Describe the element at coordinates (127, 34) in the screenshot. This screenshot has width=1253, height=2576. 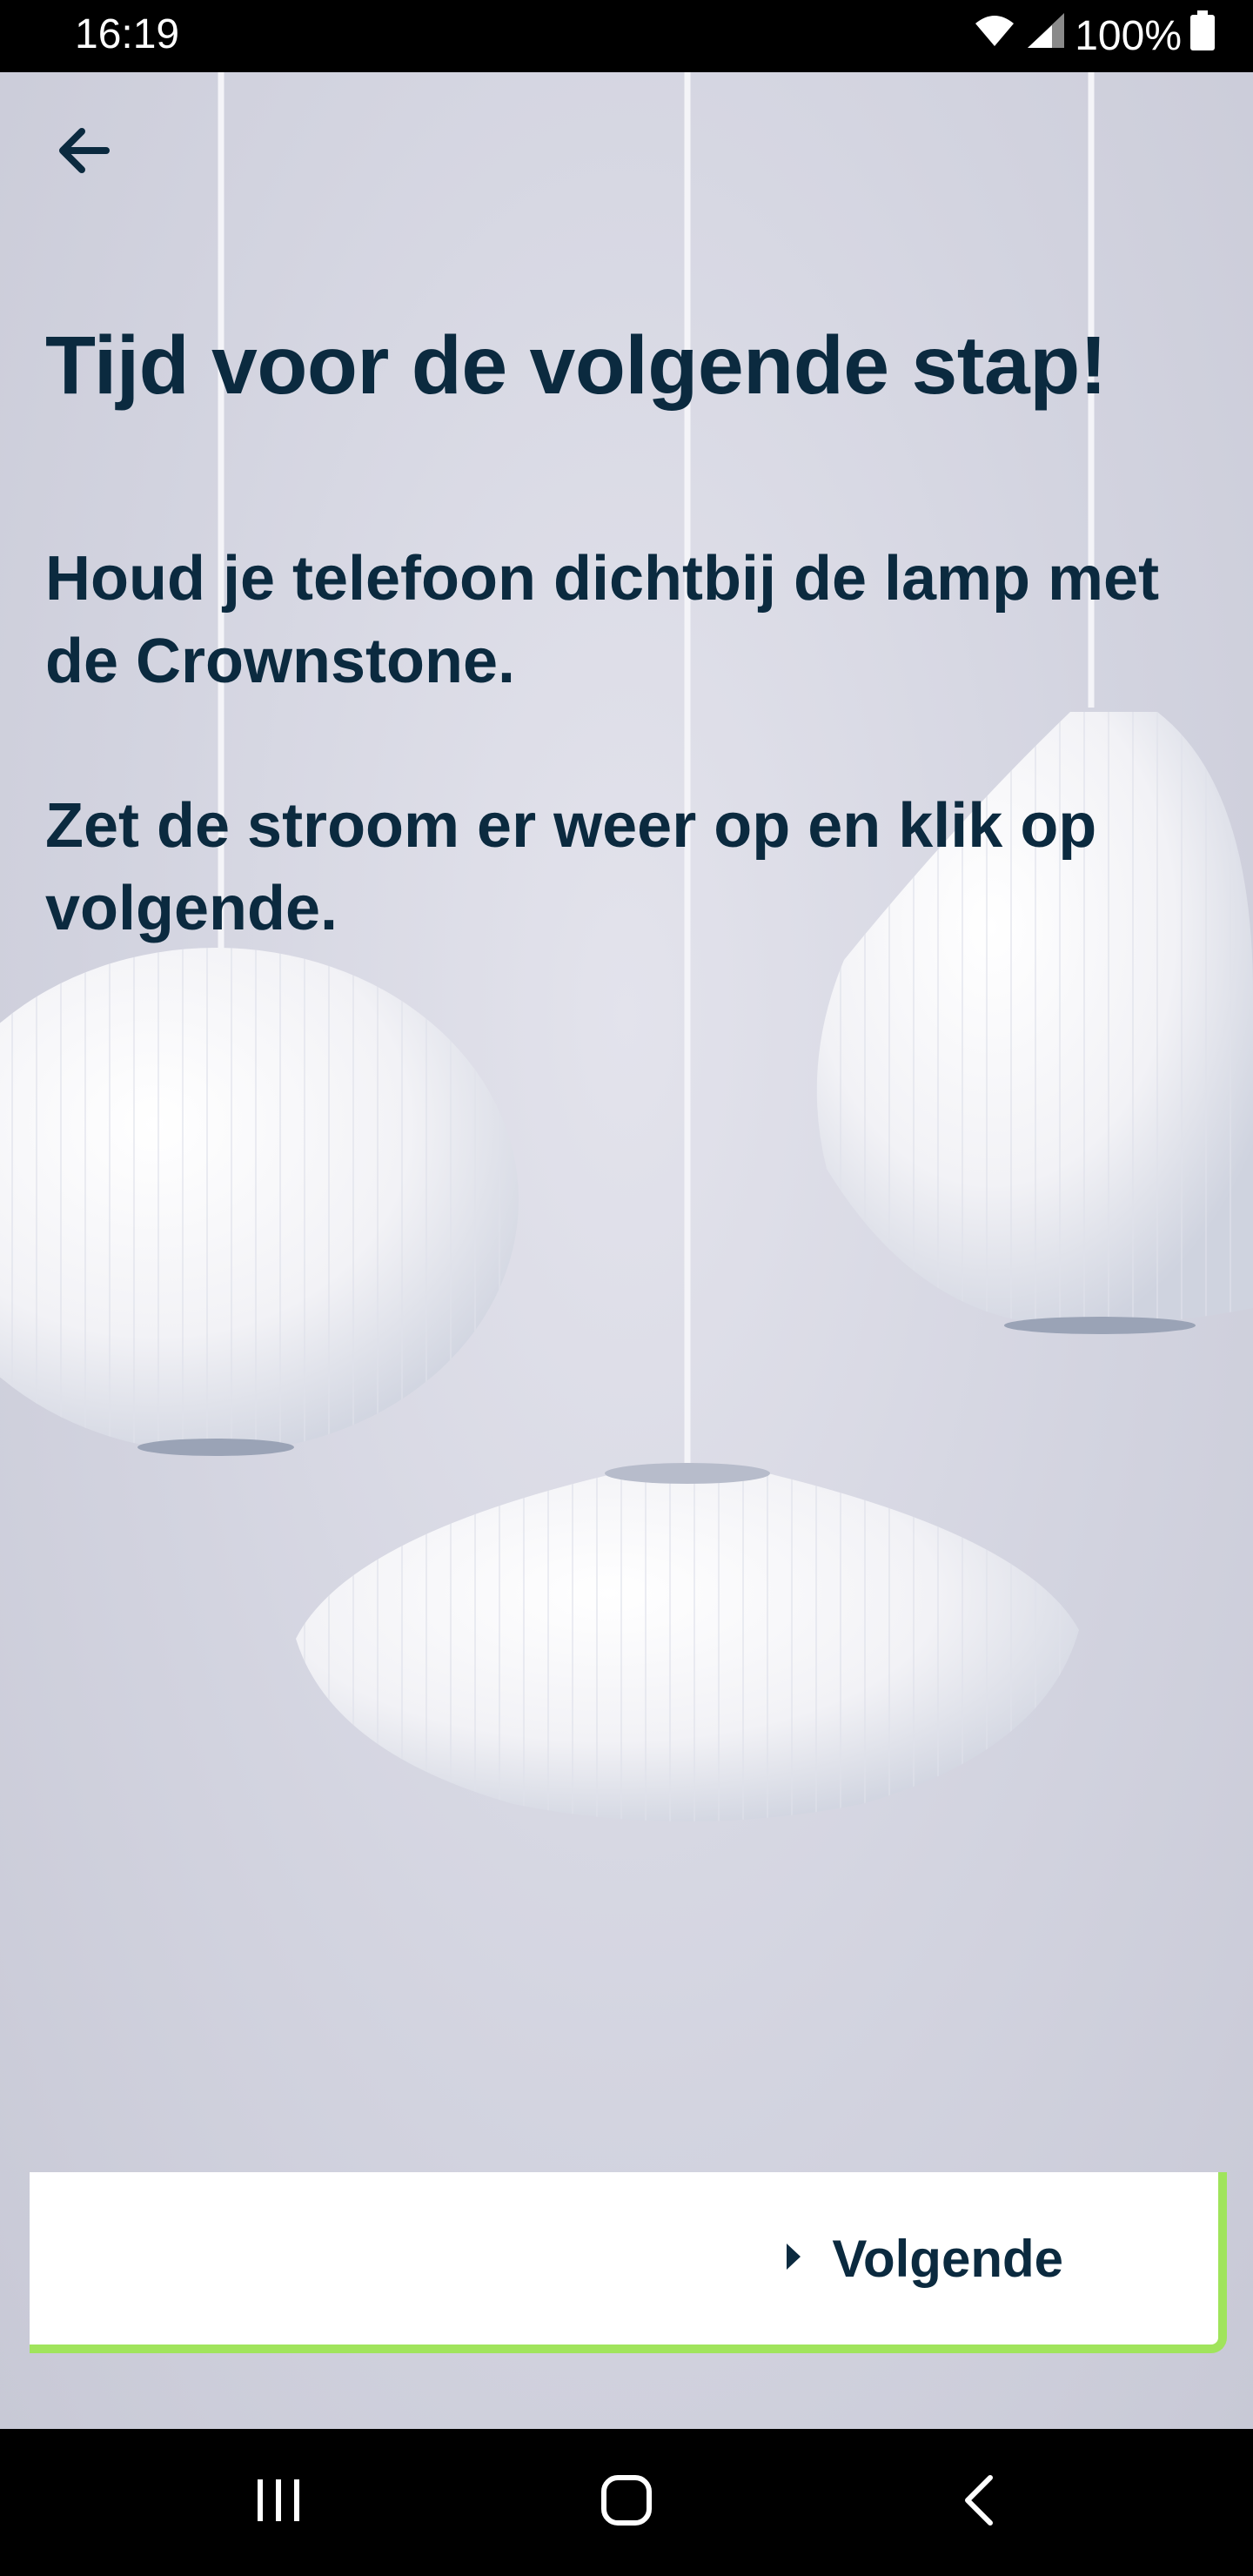
I see `status-time: 16:19` at that location.